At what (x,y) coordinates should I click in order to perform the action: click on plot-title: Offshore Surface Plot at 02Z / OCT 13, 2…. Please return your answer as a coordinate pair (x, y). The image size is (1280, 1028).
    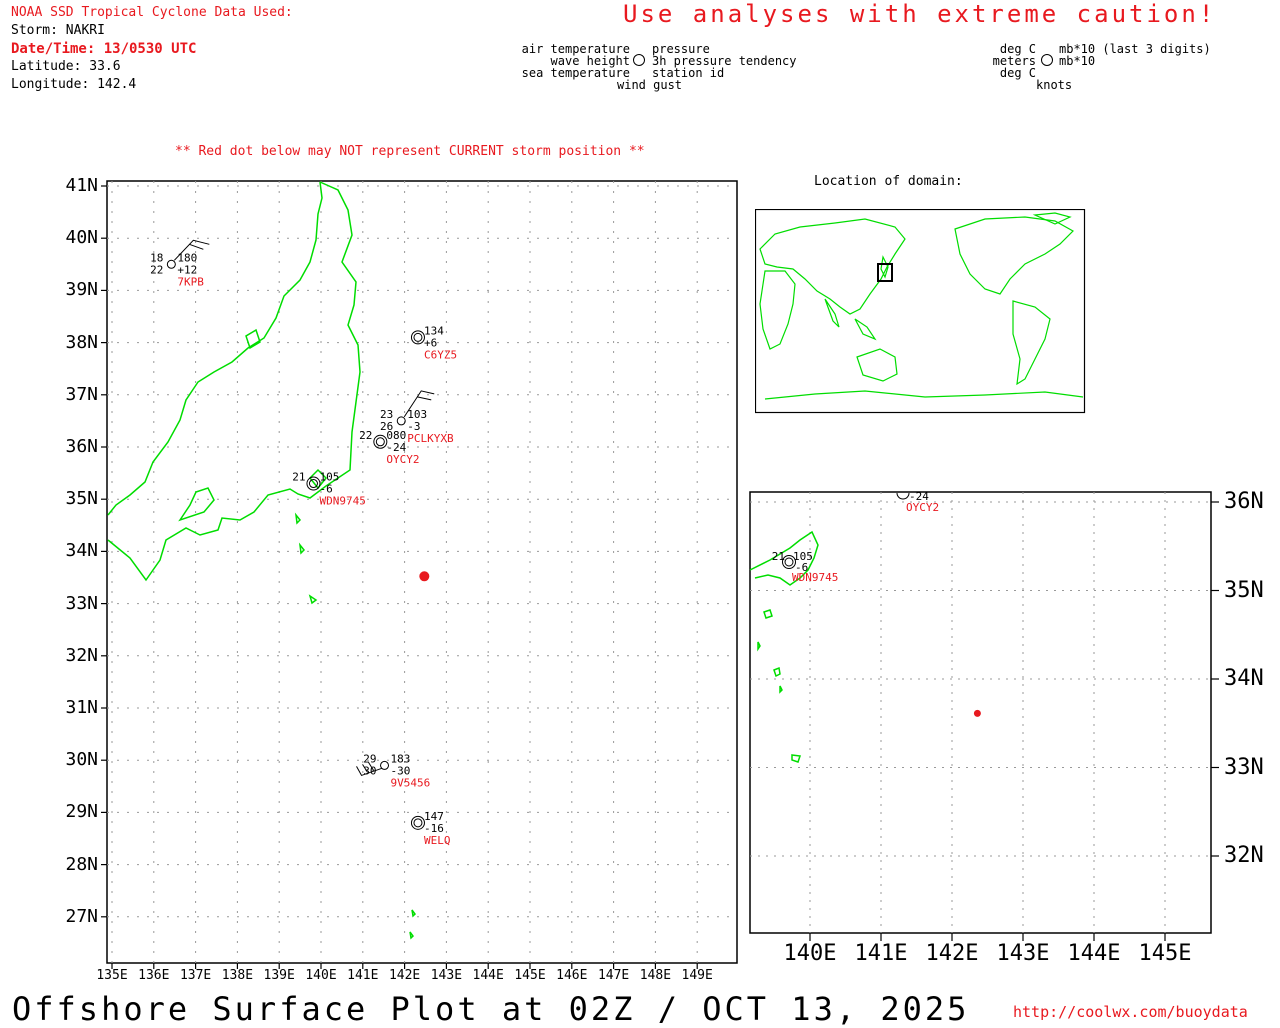
    Looking at the image, I should click on (491, 1009).